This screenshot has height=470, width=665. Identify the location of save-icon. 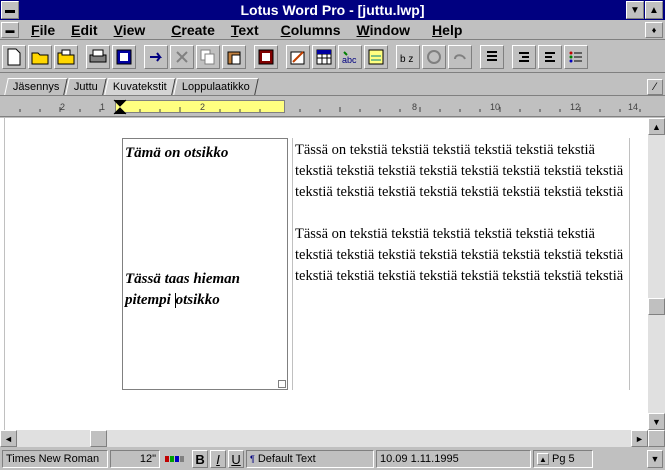
(66, 56).